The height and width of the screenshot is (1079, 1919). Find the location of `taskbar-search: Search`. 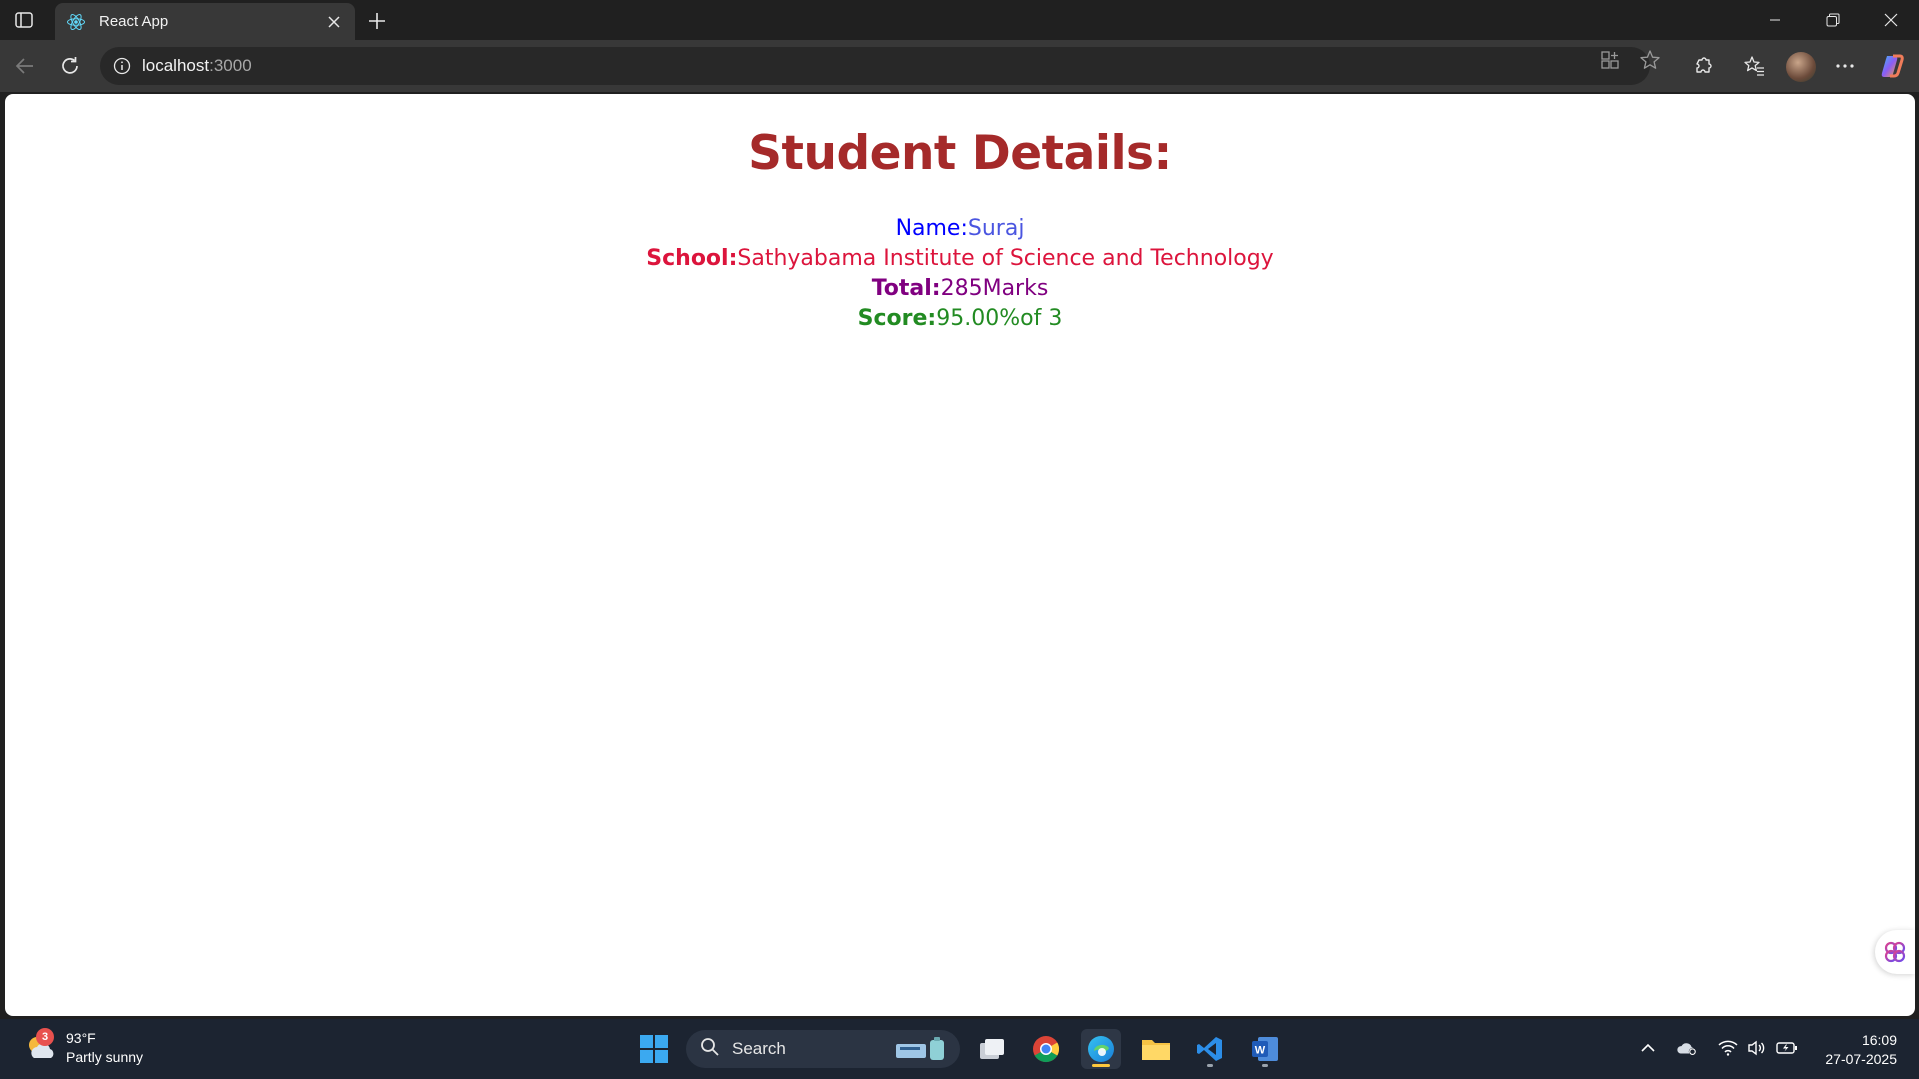

taskbar-search: Search is located at coordinates (823, 1049).